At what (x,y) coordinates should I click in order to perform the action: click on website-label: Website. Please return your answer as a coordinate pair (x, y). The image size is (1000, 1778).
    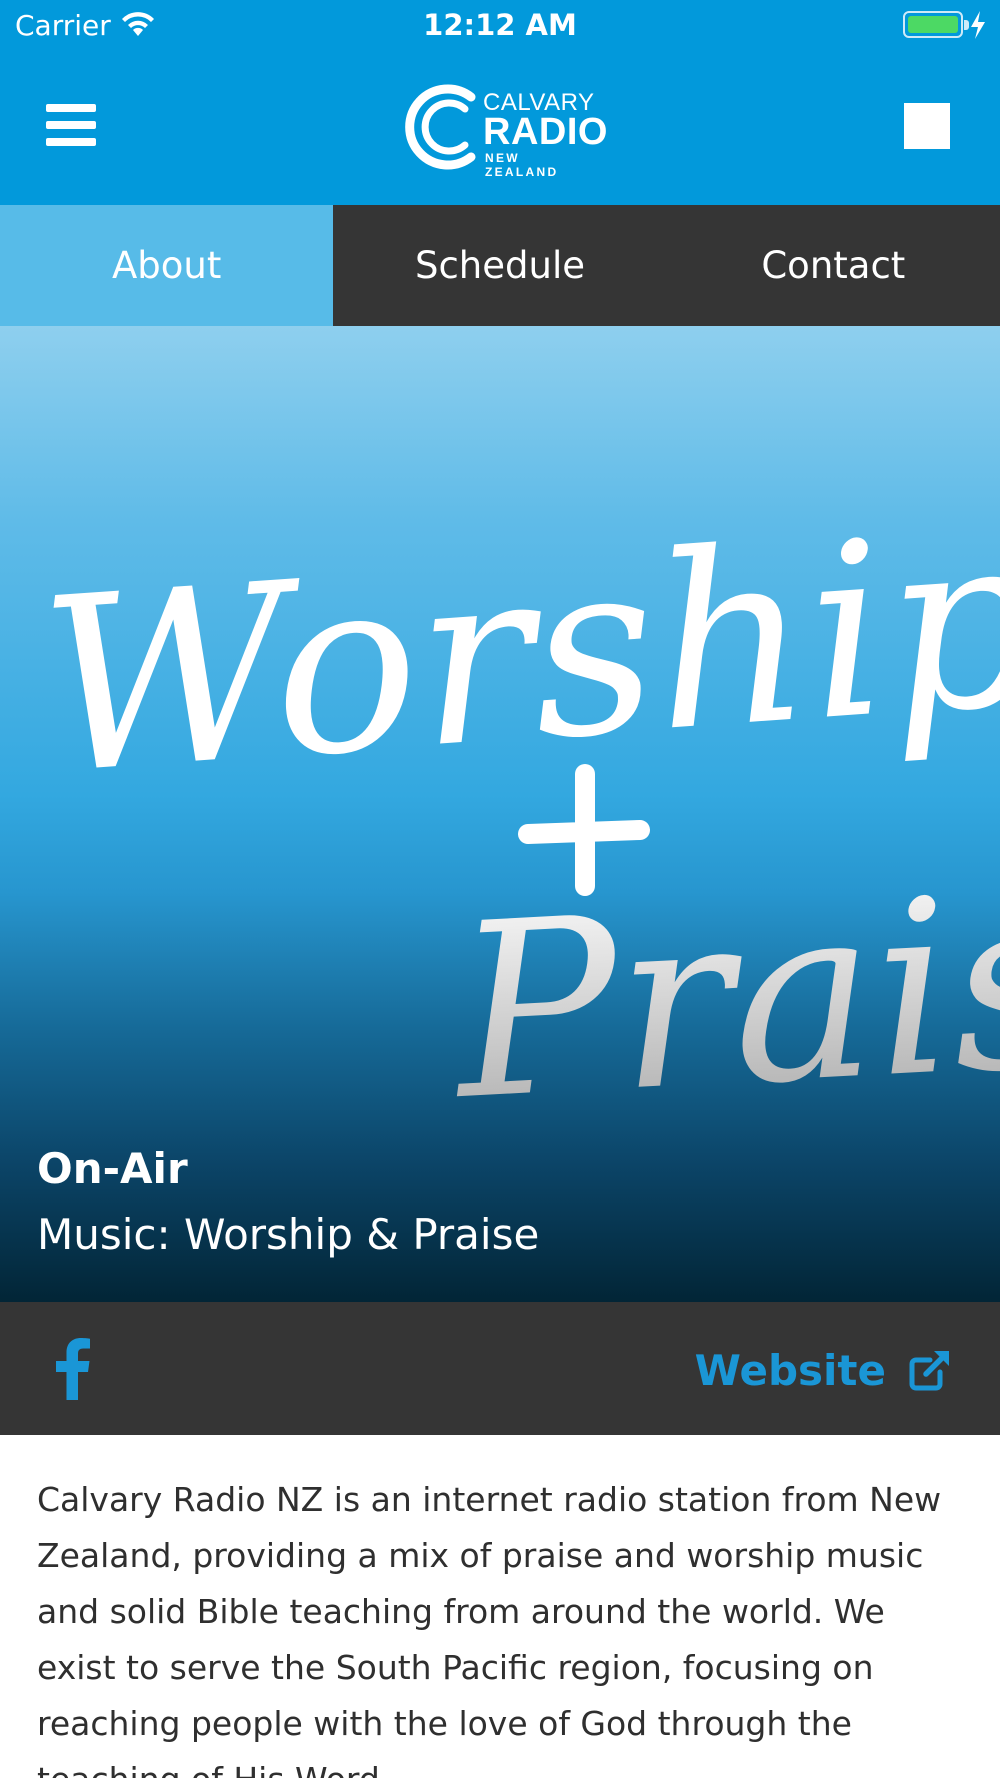
    Looking at the image, I should click on (790, 1370).